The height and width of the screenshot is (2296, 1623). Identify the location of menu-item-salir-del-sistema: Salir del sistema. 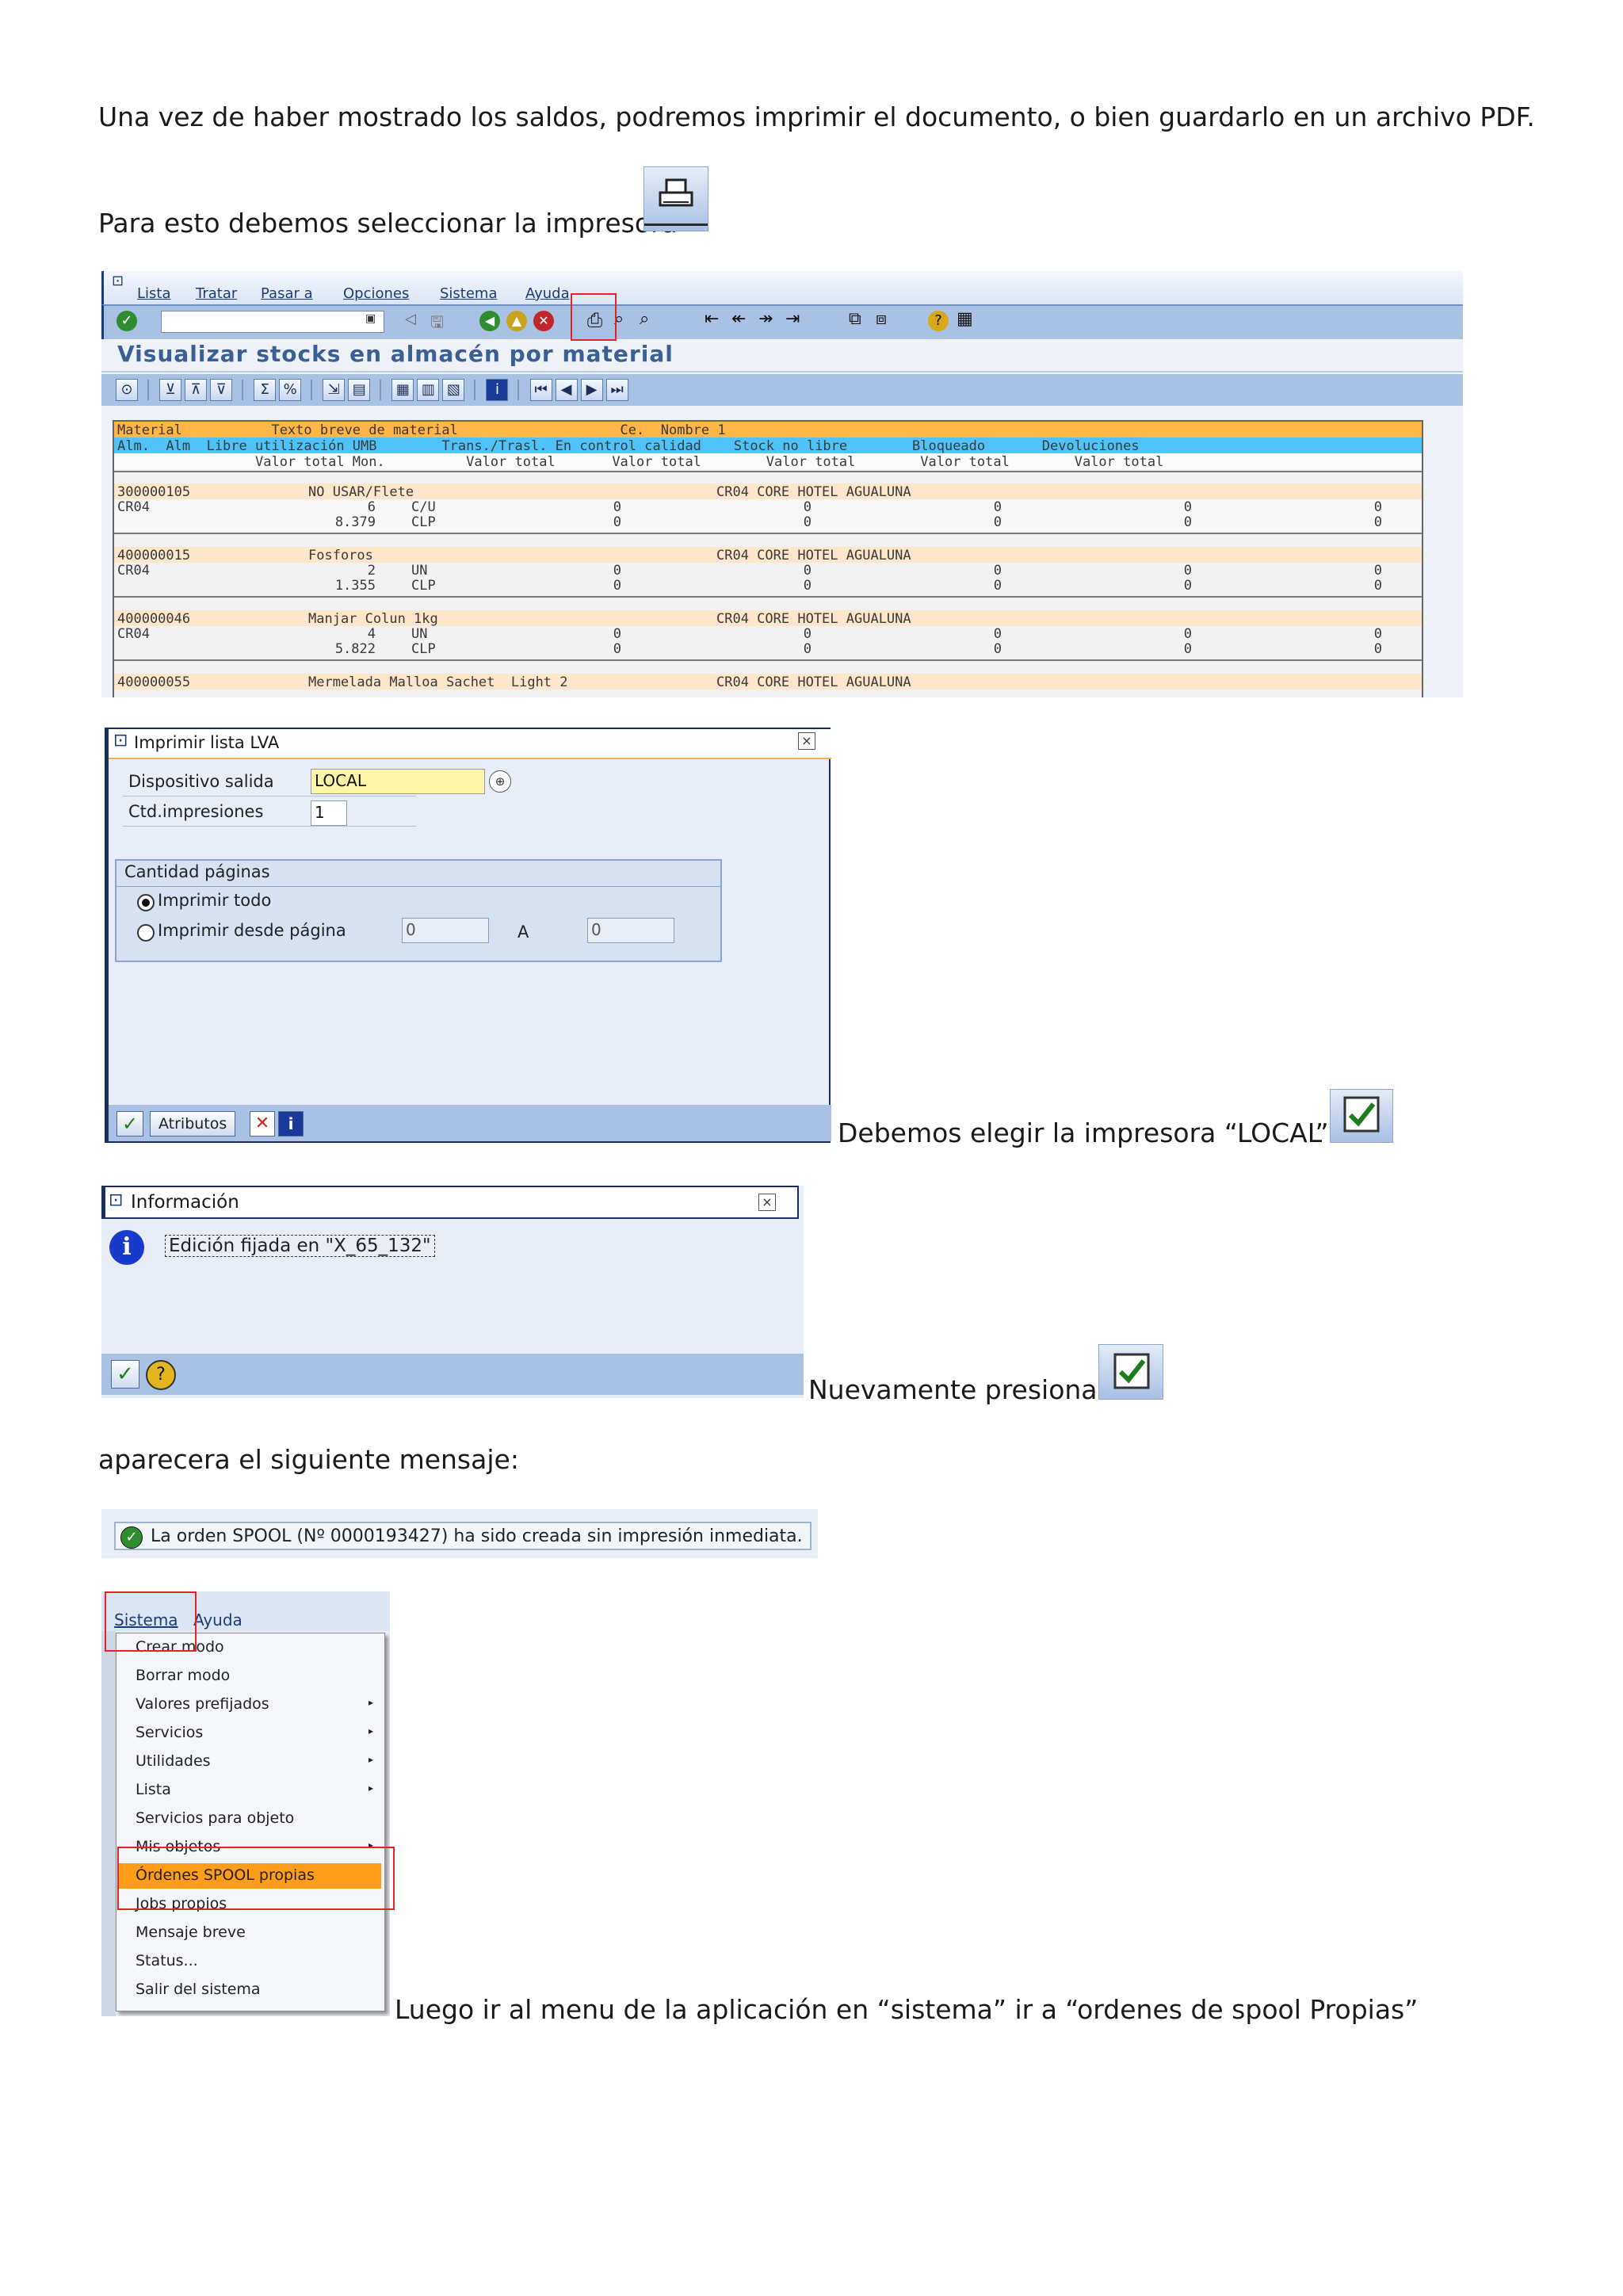
(199, 1989).